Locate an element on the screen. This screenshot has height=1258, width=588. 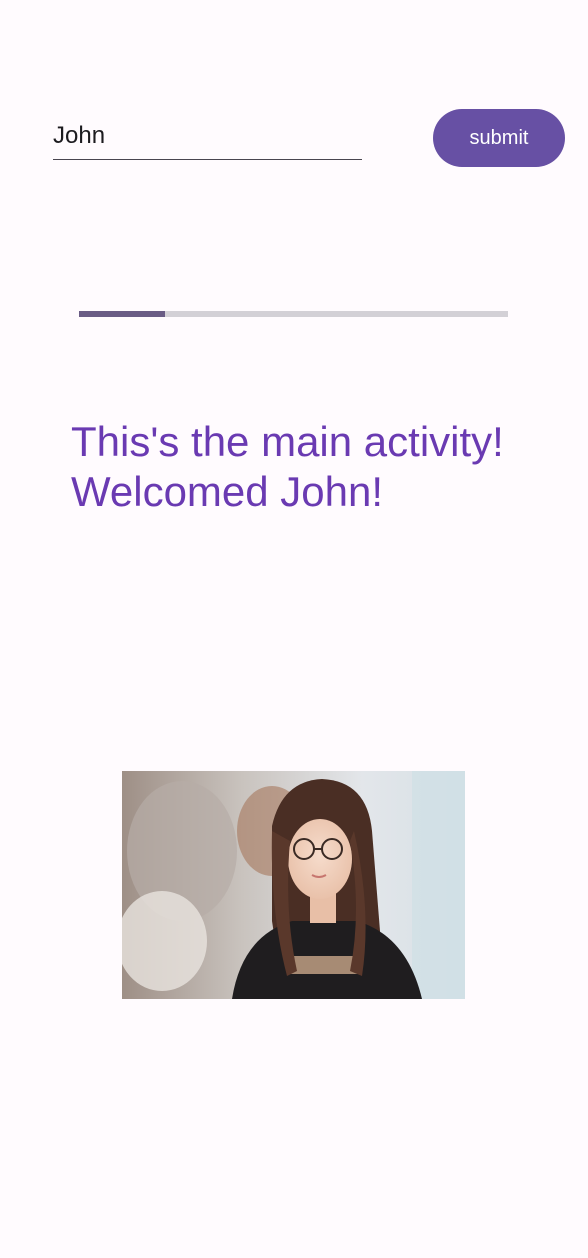
profile-photo is located at coordinates (293, 885).